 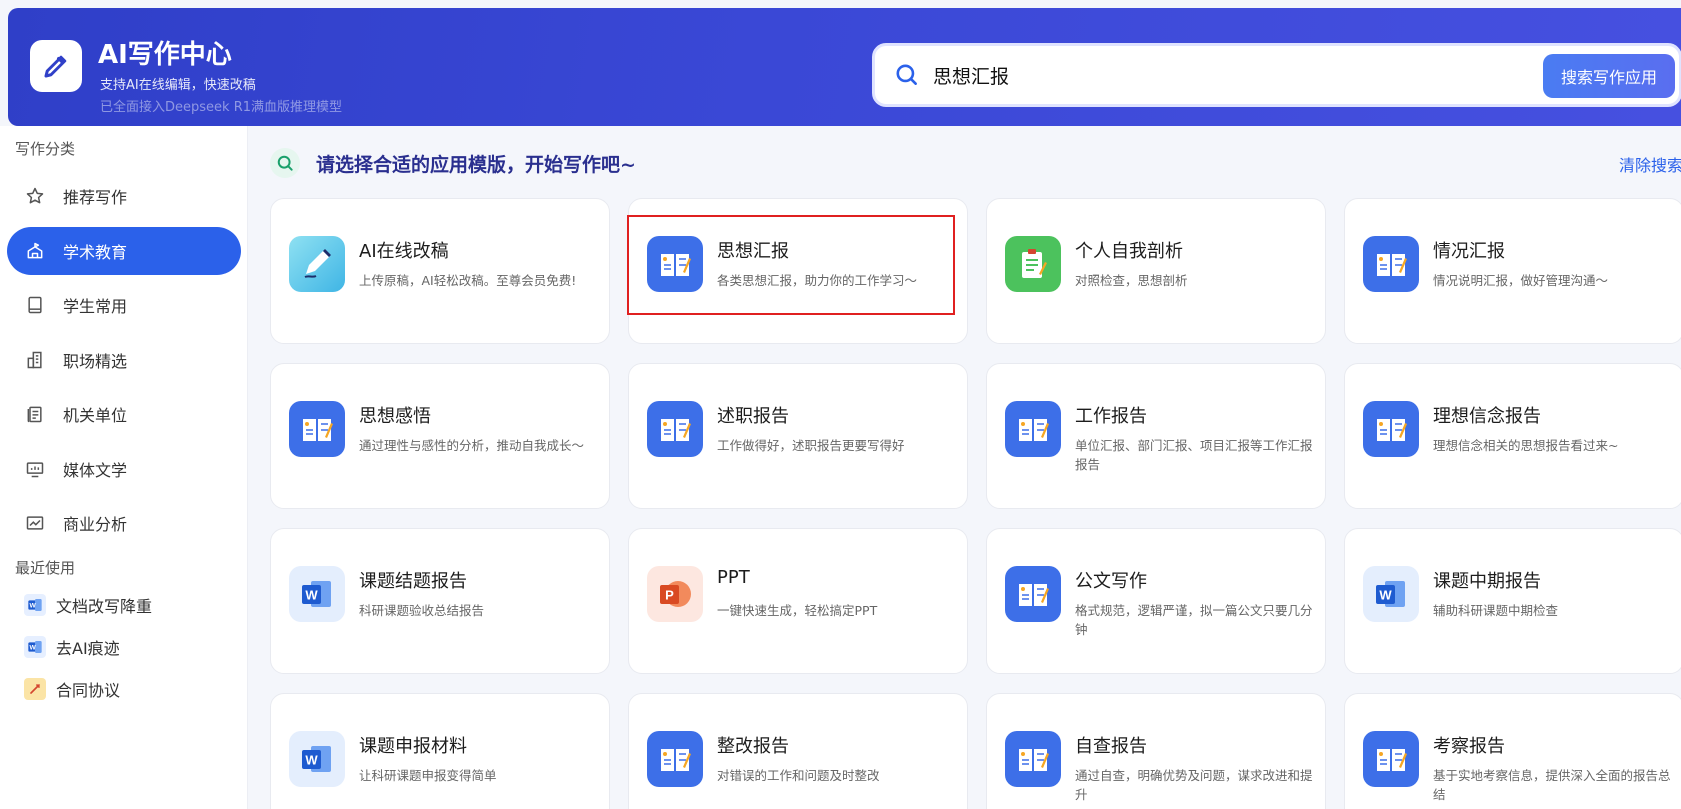 What do you see at coordinates (1156, 436) in the screenshot?
I see `template-card: 工作报告 单位汇报、部门汇报、项目汇报等工作汇报报告` at bounding box center [1156, 436].